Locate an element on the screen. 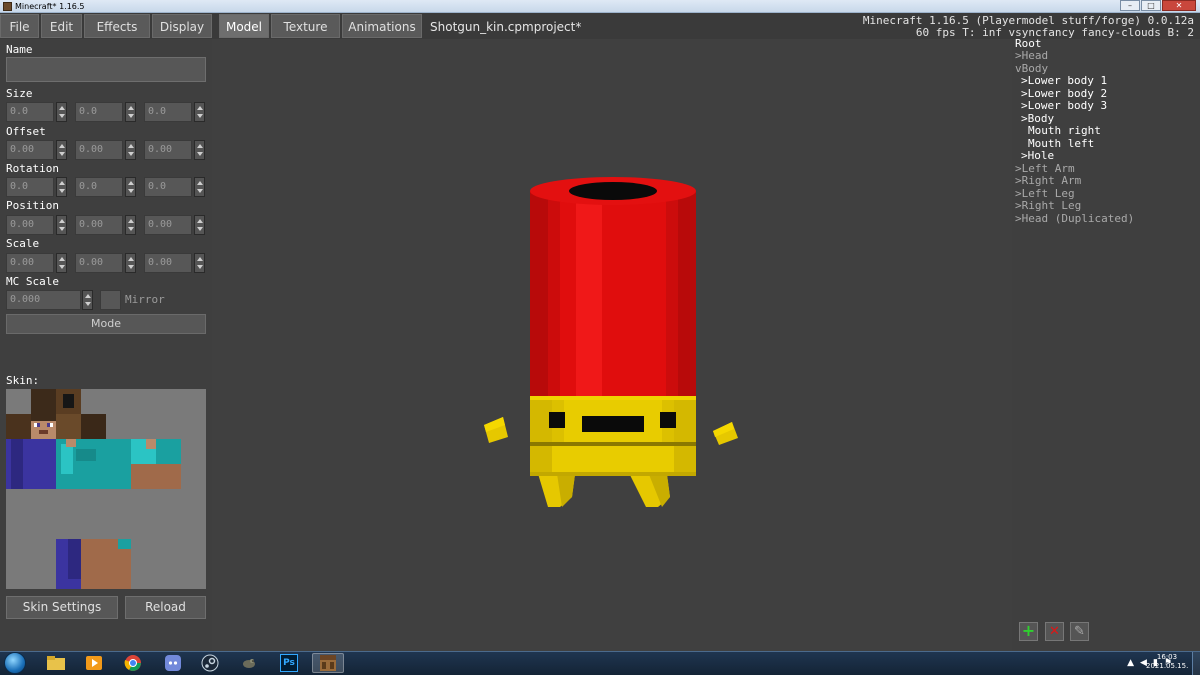 This screenshot has height=675, width=1200. skin-settings-button: Skin Settings is located at coordinates (62, 607).